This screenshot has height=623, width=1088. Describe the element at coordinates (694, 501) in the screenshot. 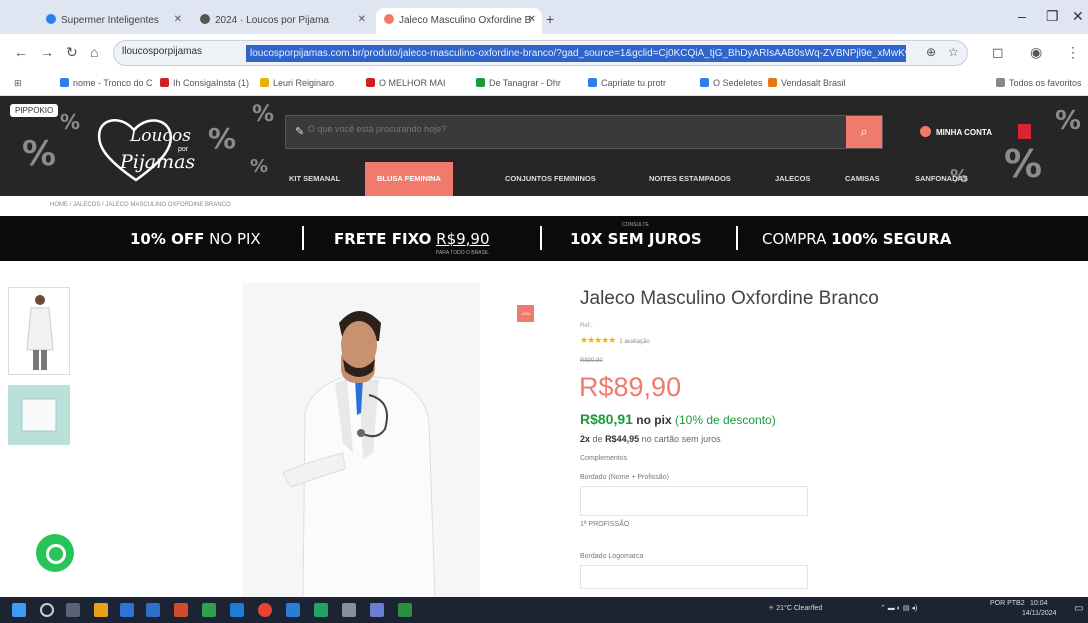

I see `bordado-name-input` at that location.